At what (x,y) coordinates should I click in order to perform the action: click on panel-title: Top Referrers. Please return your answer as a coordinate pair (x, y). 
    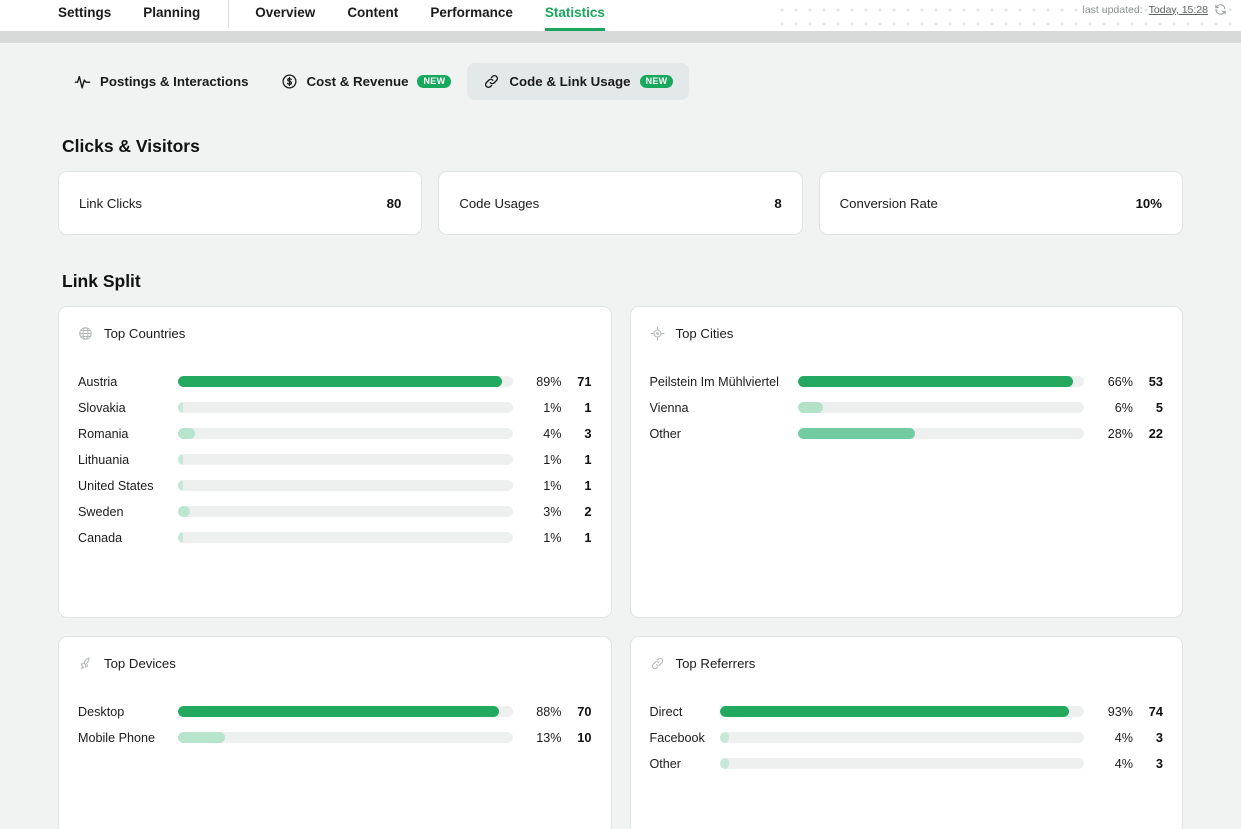
    Looking at the image, I should click on (715, 663).